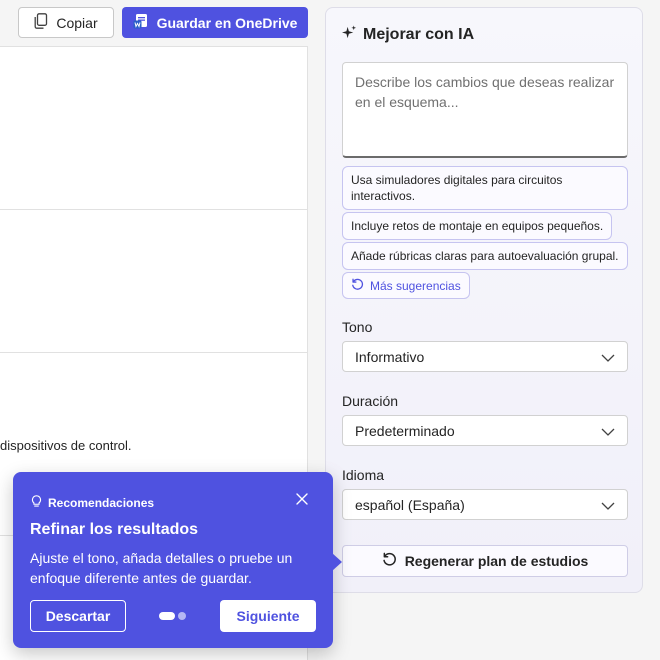 The image size is (660, 660). Describe the element at coordinates (390, 356) in the screenshot. I see `tone-selected-value: Informativo` at that location.